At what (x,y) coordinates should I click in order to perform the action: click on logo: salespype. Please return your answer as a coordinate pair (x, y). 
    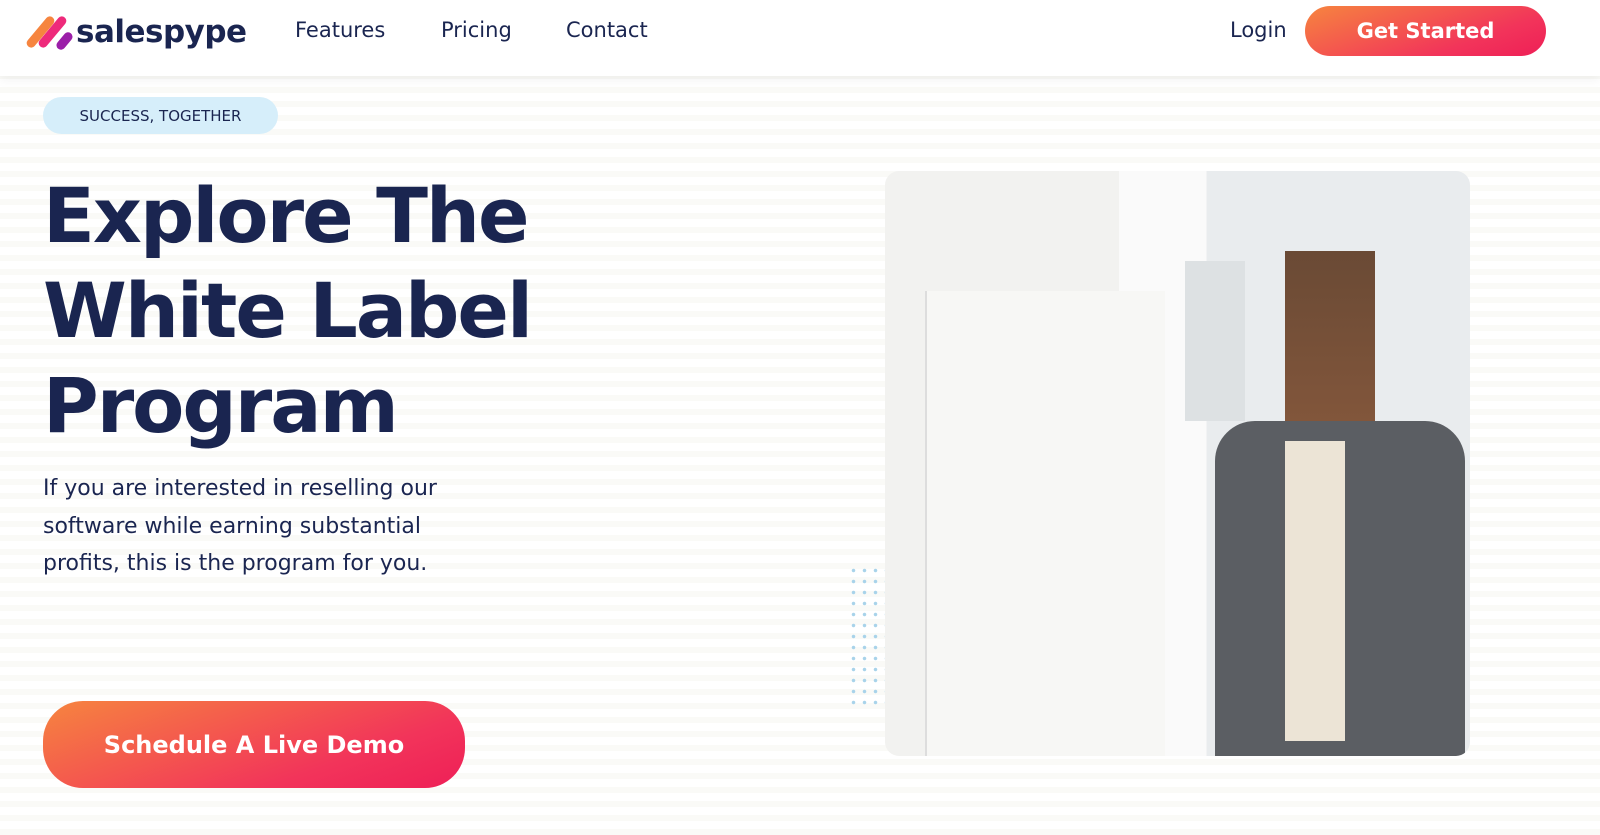
    Looking at the image, I should click on (135, 33).